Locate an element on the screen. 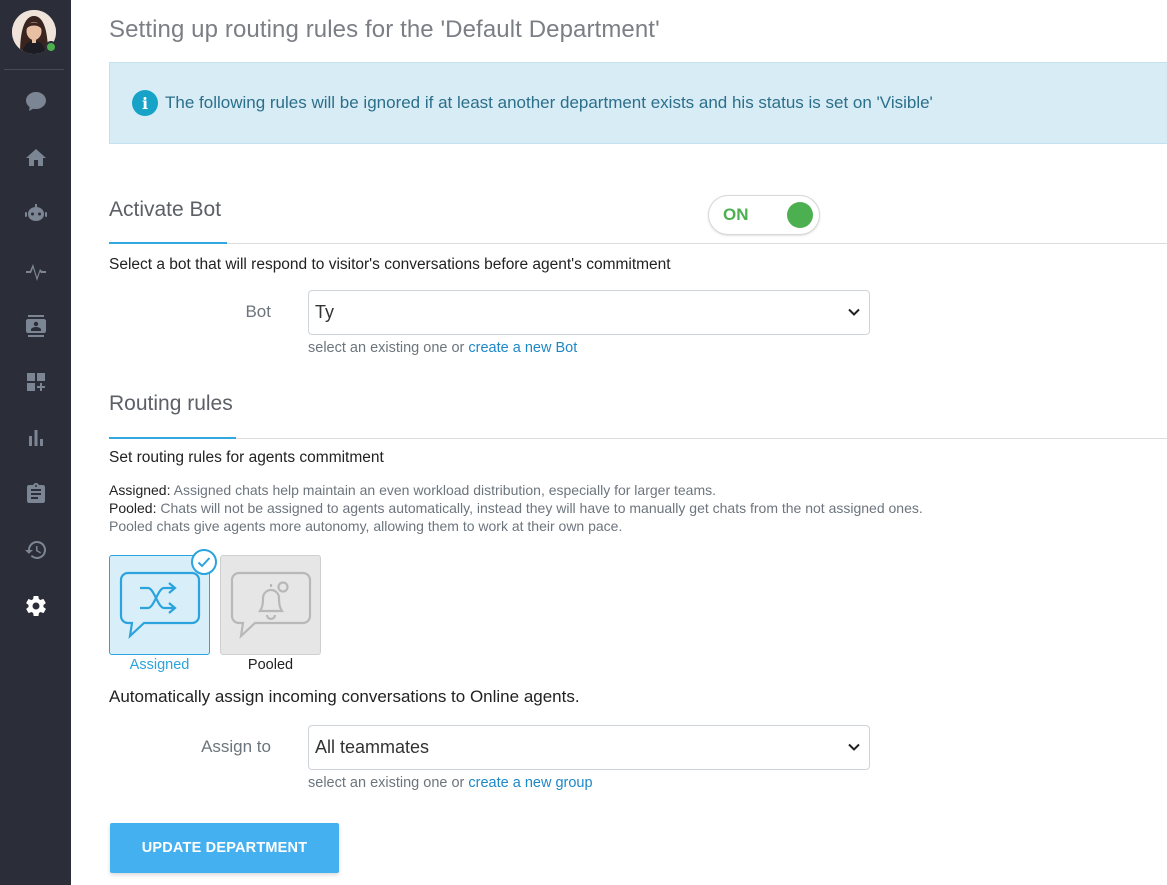 This screenshot has height=885, width=1167. assign-to-select-value: All teammates is located at coordinates (372, 747).